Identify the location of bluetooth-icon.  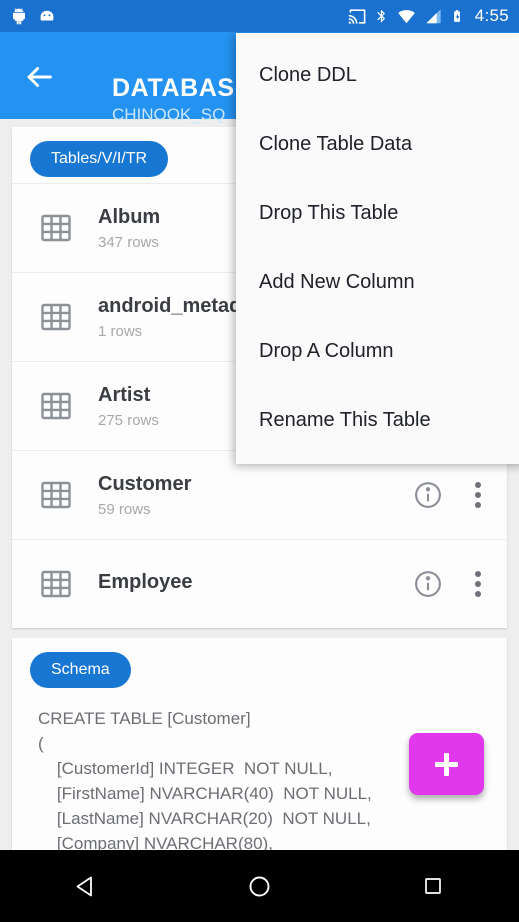
(380, 15).